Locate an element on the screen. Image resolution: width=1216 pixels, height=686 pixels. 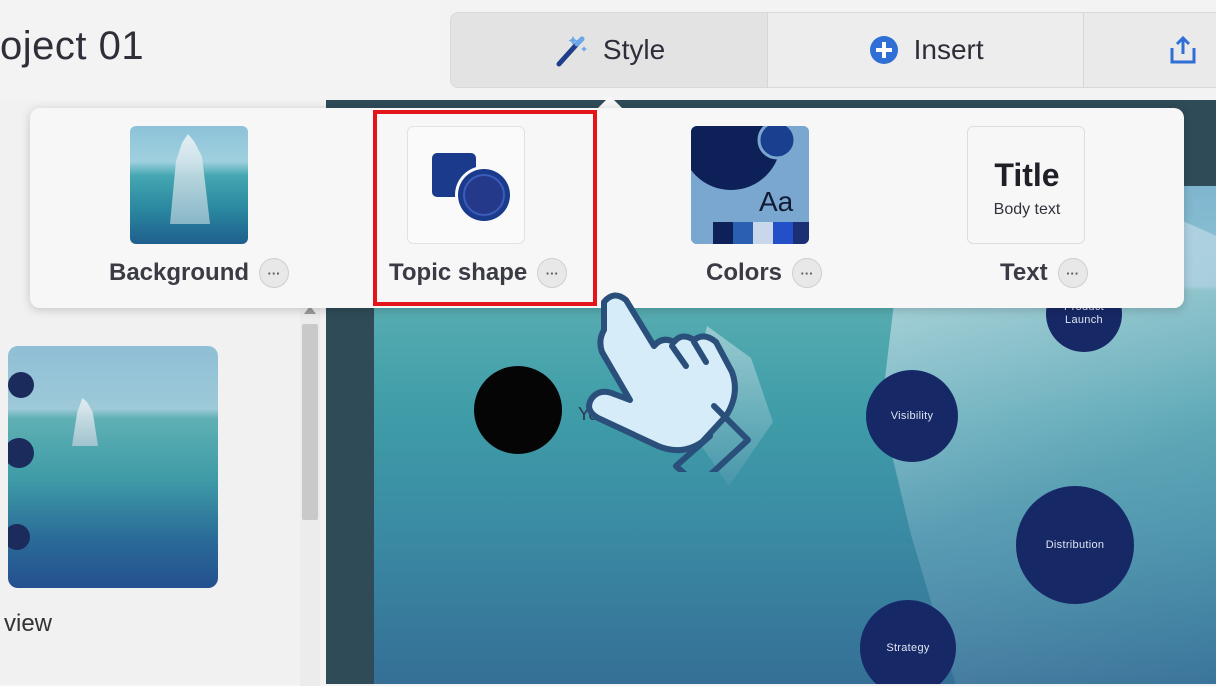
topic-label: Visibility is located at coordinates (912, 415).